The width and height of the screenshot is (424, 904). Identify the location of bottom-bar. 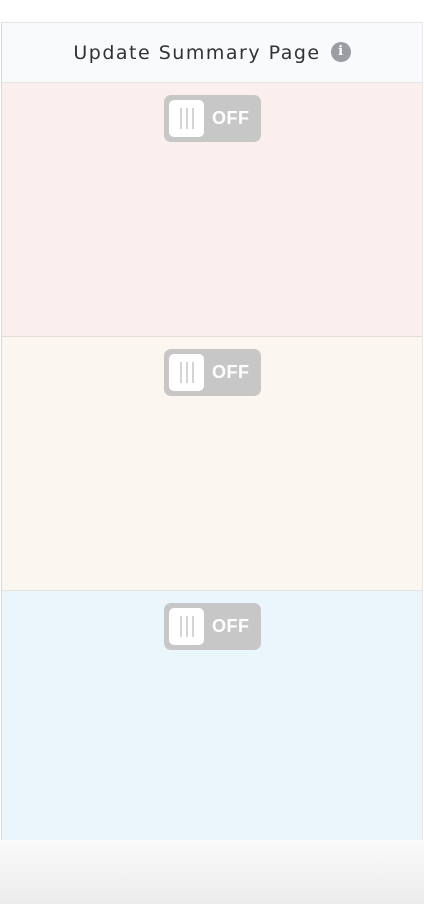
(212, 872).